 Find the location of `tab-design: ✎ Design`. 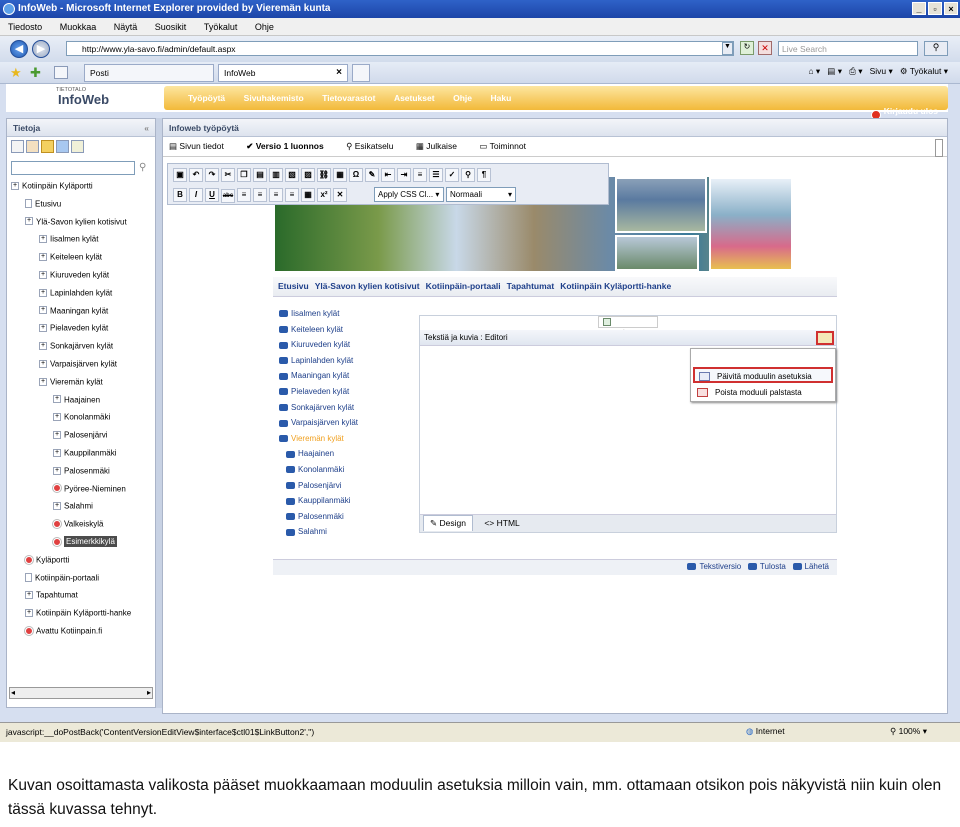

tab-design: ✎ Design is located at coordinates (448, 523).